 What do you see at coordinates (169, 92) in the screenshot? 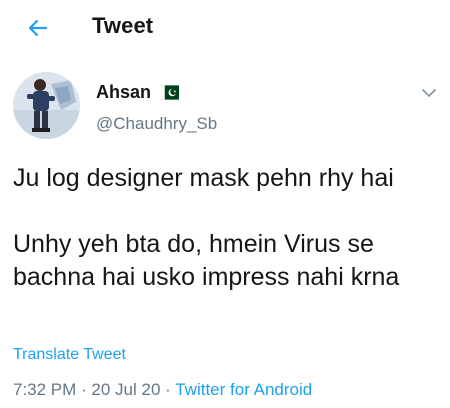
I see `pakistan-flag-icon` at bounding box center [169, 92].